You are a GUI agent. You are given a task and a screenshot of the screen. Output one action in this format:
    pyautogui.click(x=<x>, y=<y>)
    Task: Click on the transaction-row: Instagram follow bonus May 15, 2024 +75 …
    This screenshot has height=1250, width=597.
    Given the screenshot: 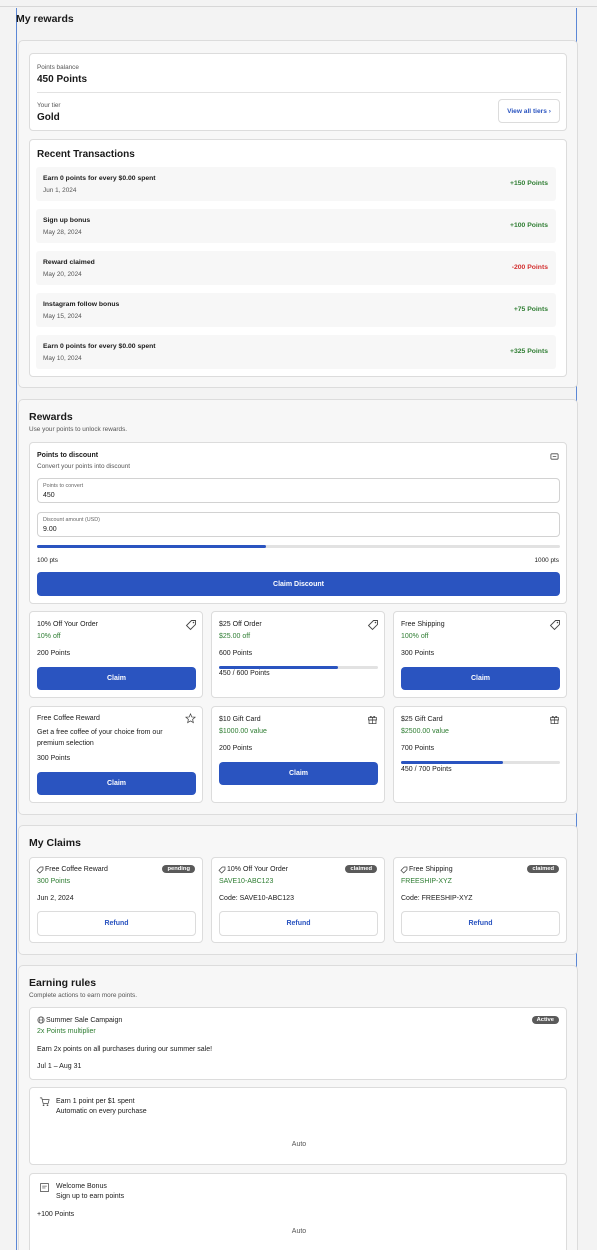 What is the action you would take?
    pyautogui.click(x=296, y=310)
    